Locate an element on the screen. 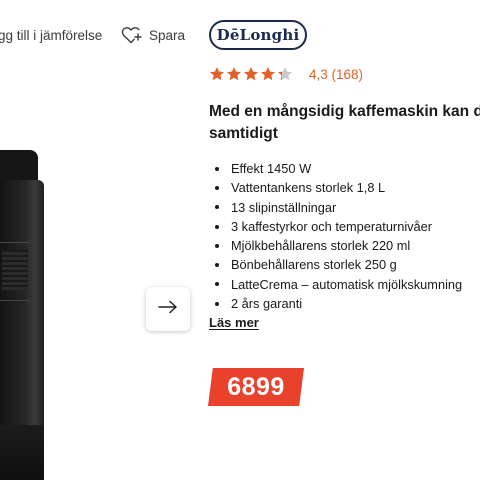 Image resolution: width=480 pixels, height=480 pixels. machine-body is located at coordinates (22, 305).